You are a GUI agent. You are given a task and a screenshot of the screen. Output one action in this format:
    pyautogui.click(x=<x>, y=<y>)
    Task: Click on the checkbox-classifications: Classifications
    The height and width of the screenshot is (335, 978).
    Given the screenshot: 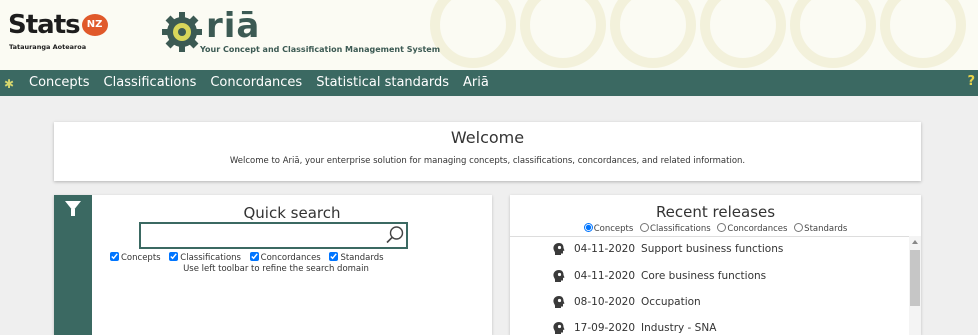 What is the action you would take?
    pyautogui.click(x=205, y=257)
    